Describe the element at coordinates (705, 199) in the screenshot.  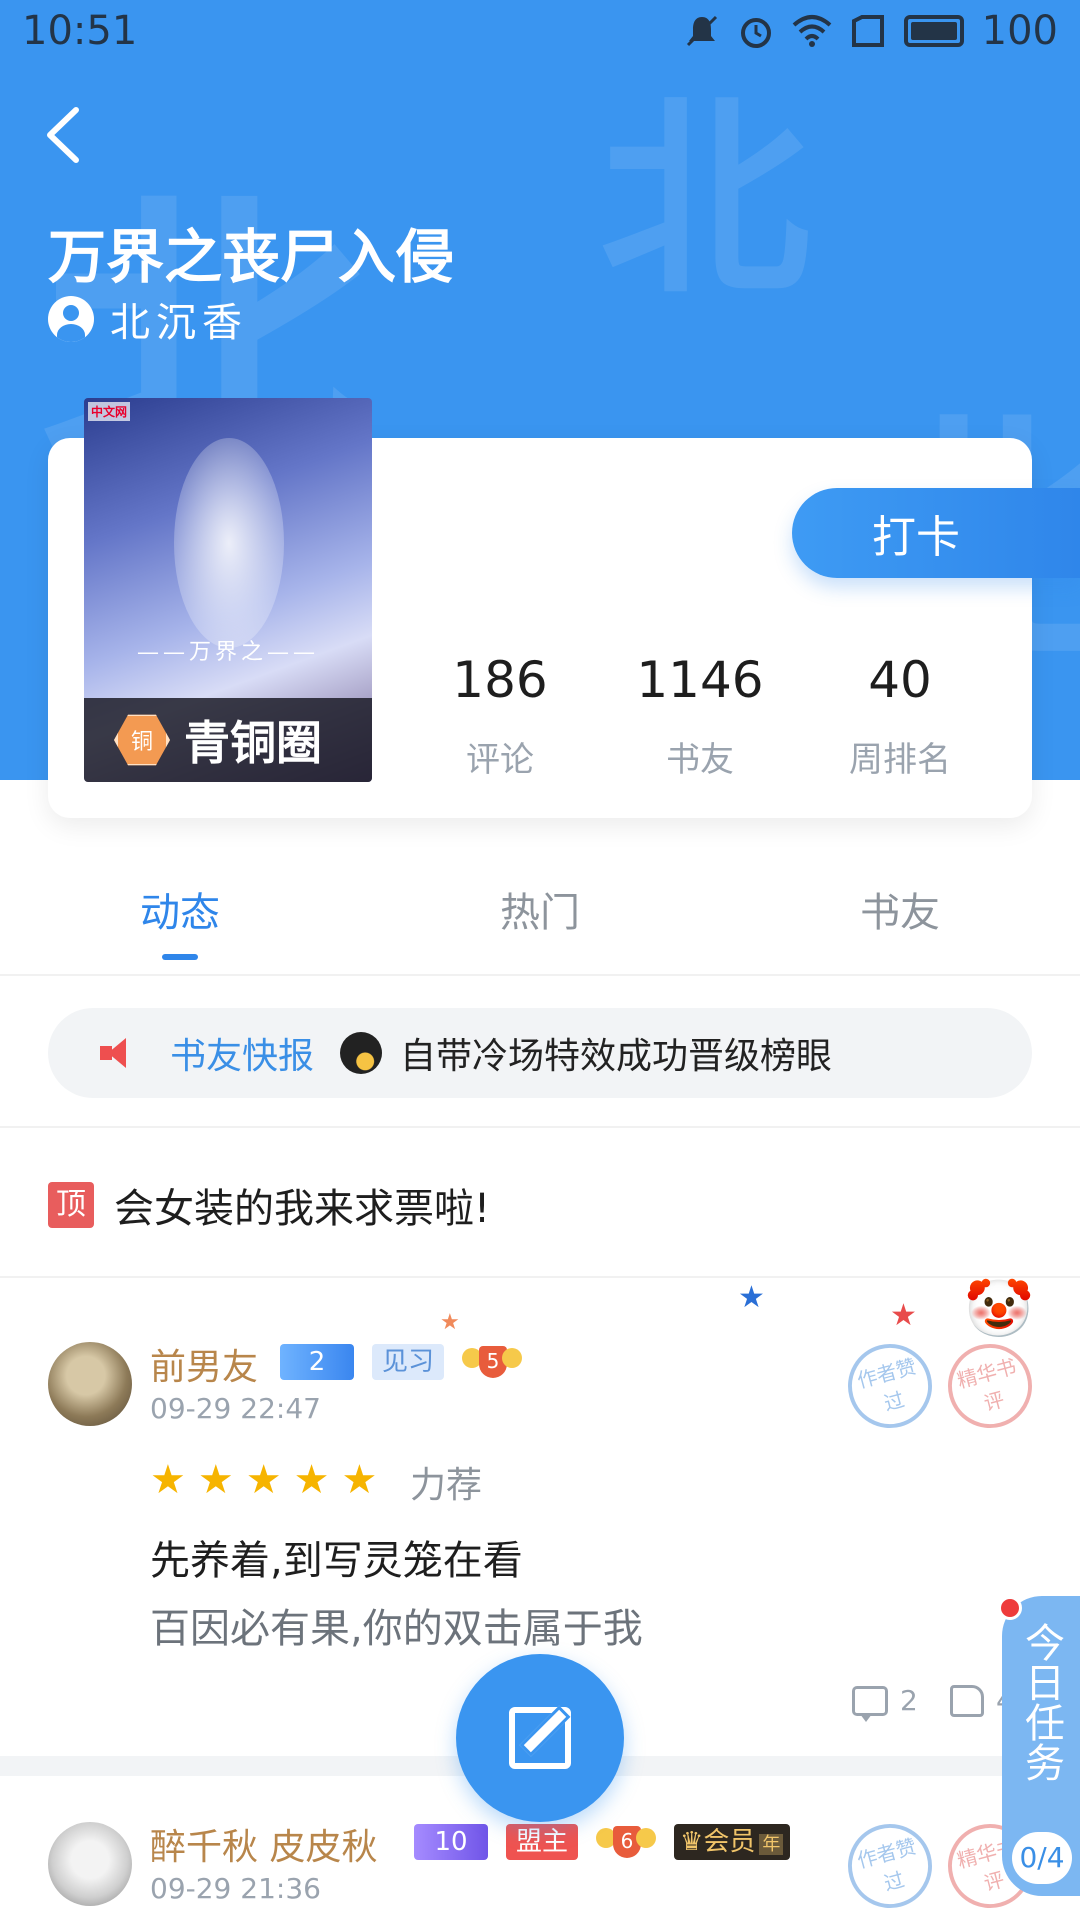
I see `watermark-char: 北` at that location.